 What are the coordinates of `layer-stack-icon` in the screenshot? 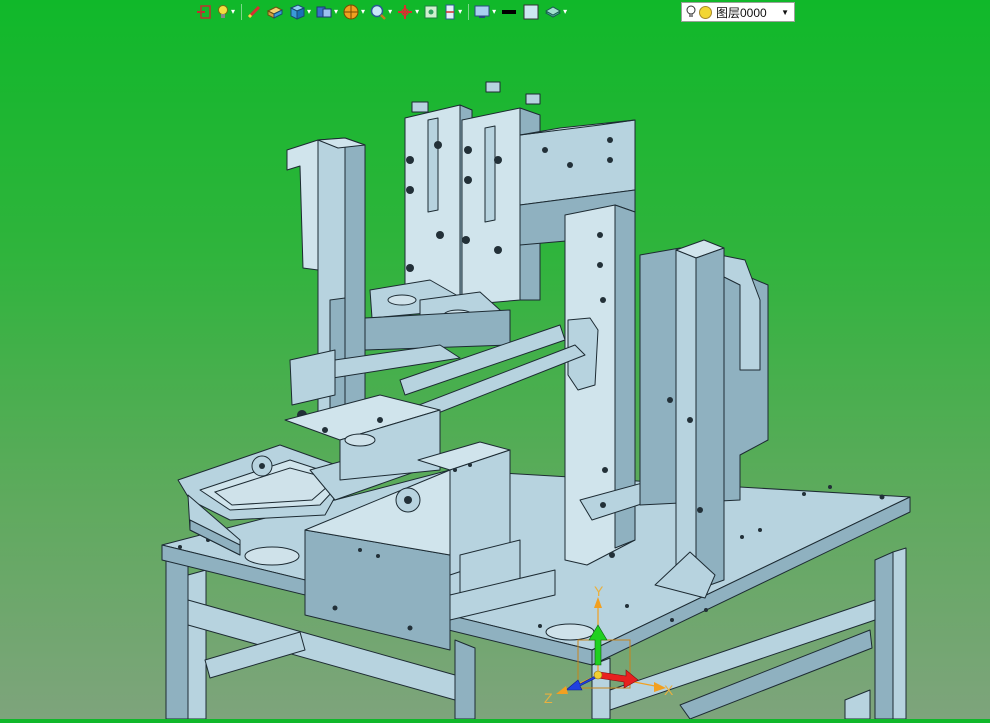 It's located at (553, 12).